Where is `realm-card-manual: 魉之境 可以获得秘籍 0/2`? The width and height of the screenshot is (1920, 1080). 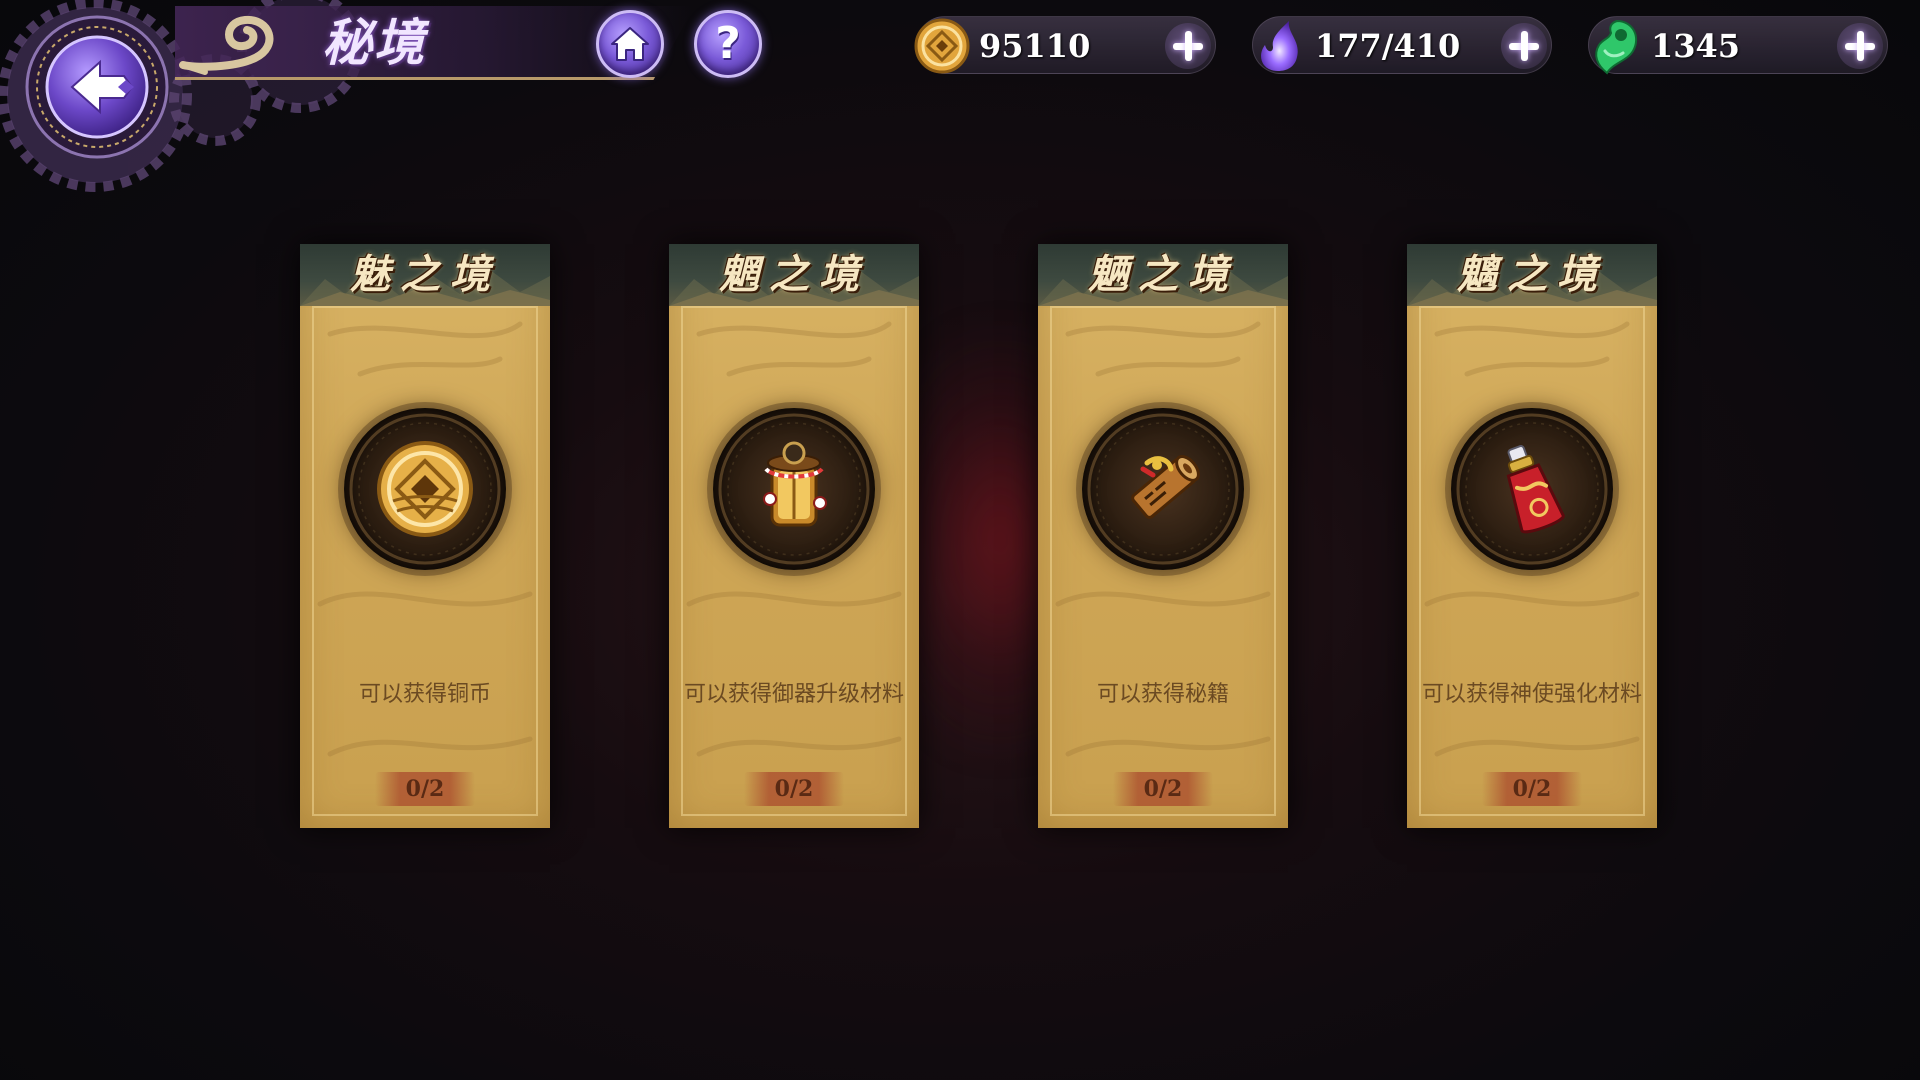
realm-card-manual: 魉之境 可以获得秘籍 0/2 is located at coordinates (1163, 536).